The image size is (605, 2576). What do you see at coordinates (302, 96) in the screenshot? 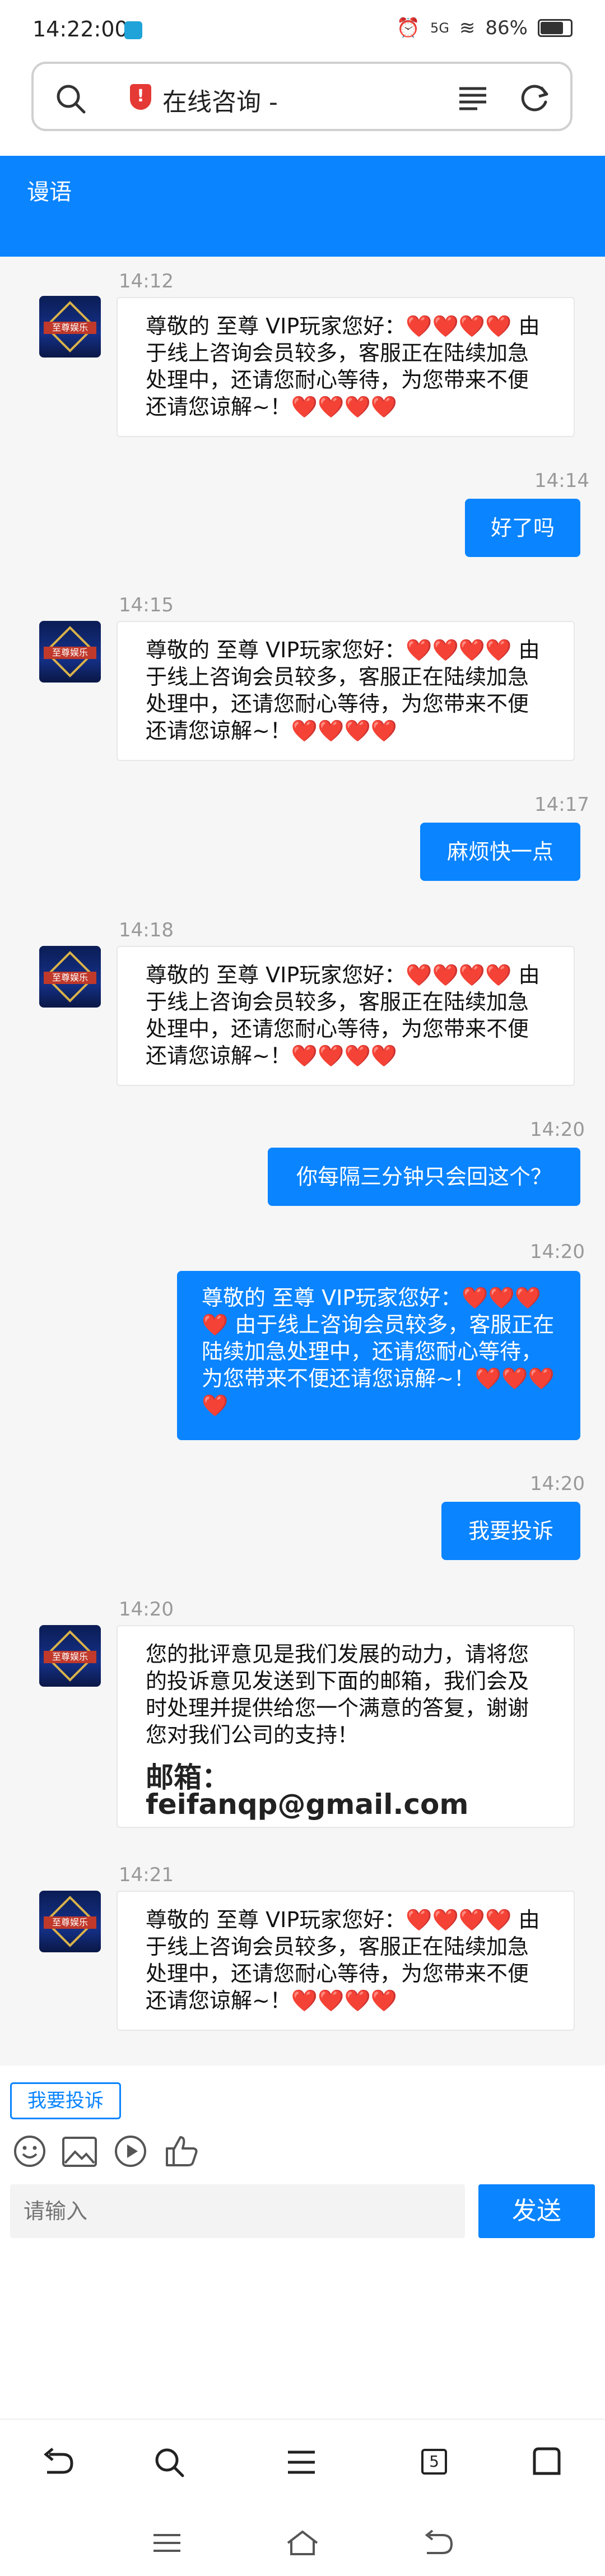
I see `address-bar` at bounding box center [302, 96].